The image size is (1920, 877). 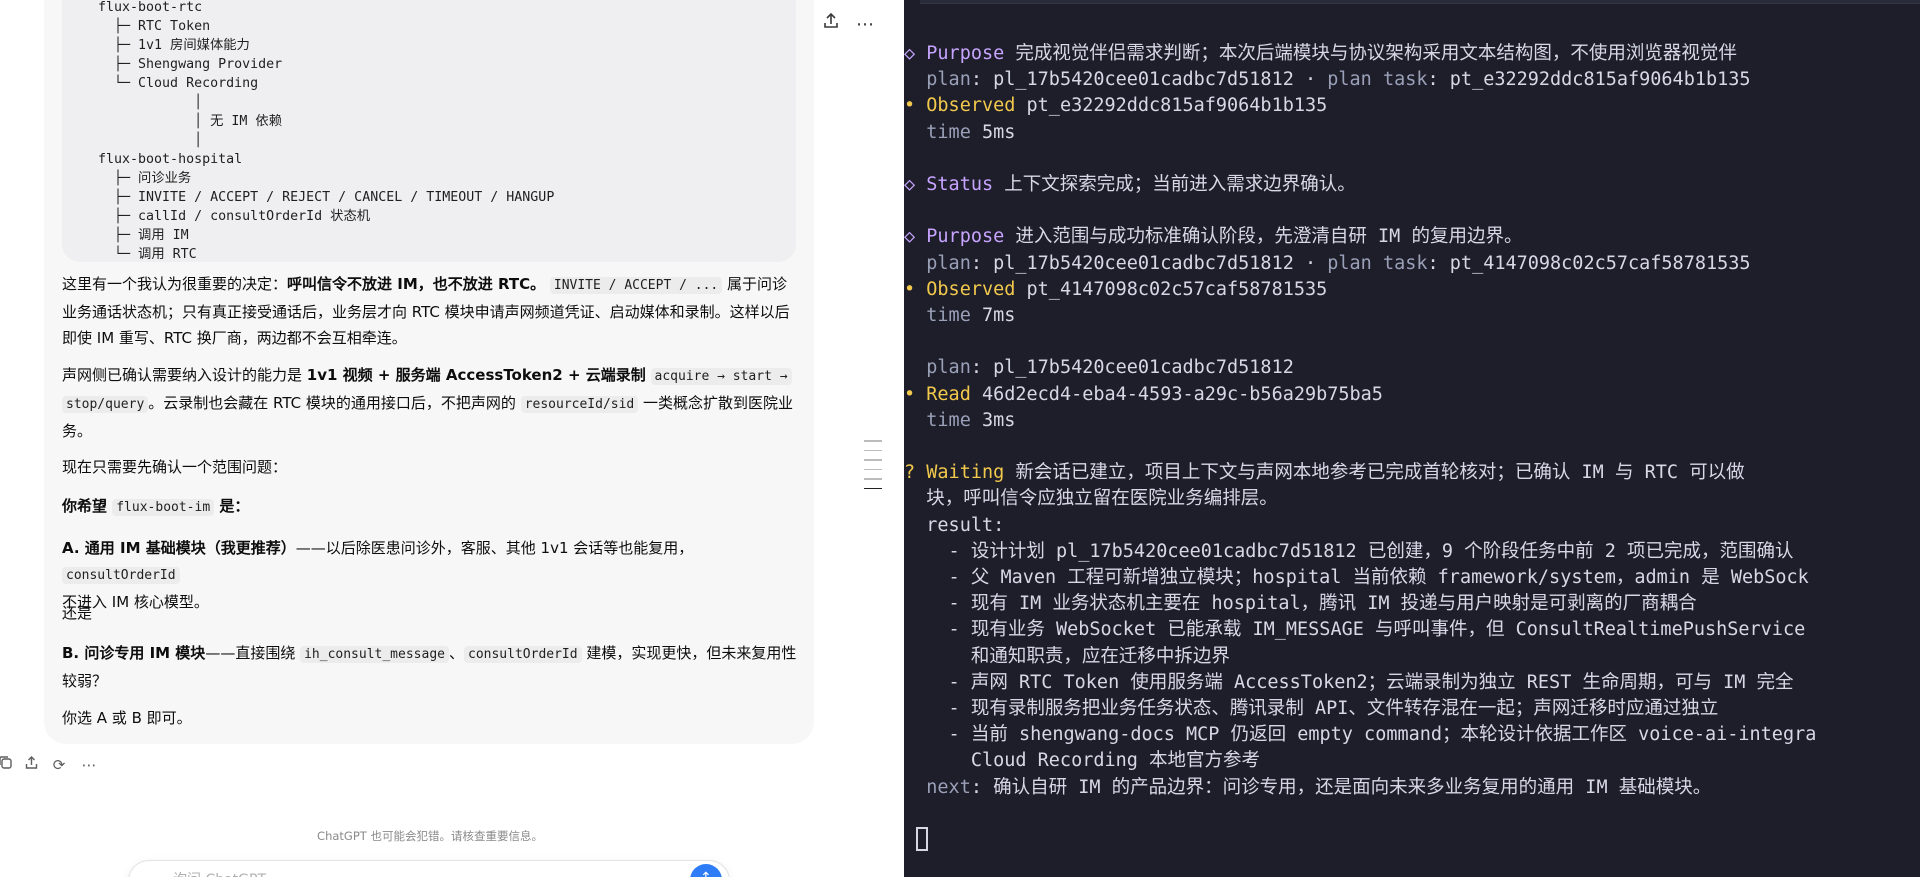 I want to click on option-b-sep: 、, so click(x=456, y=653).